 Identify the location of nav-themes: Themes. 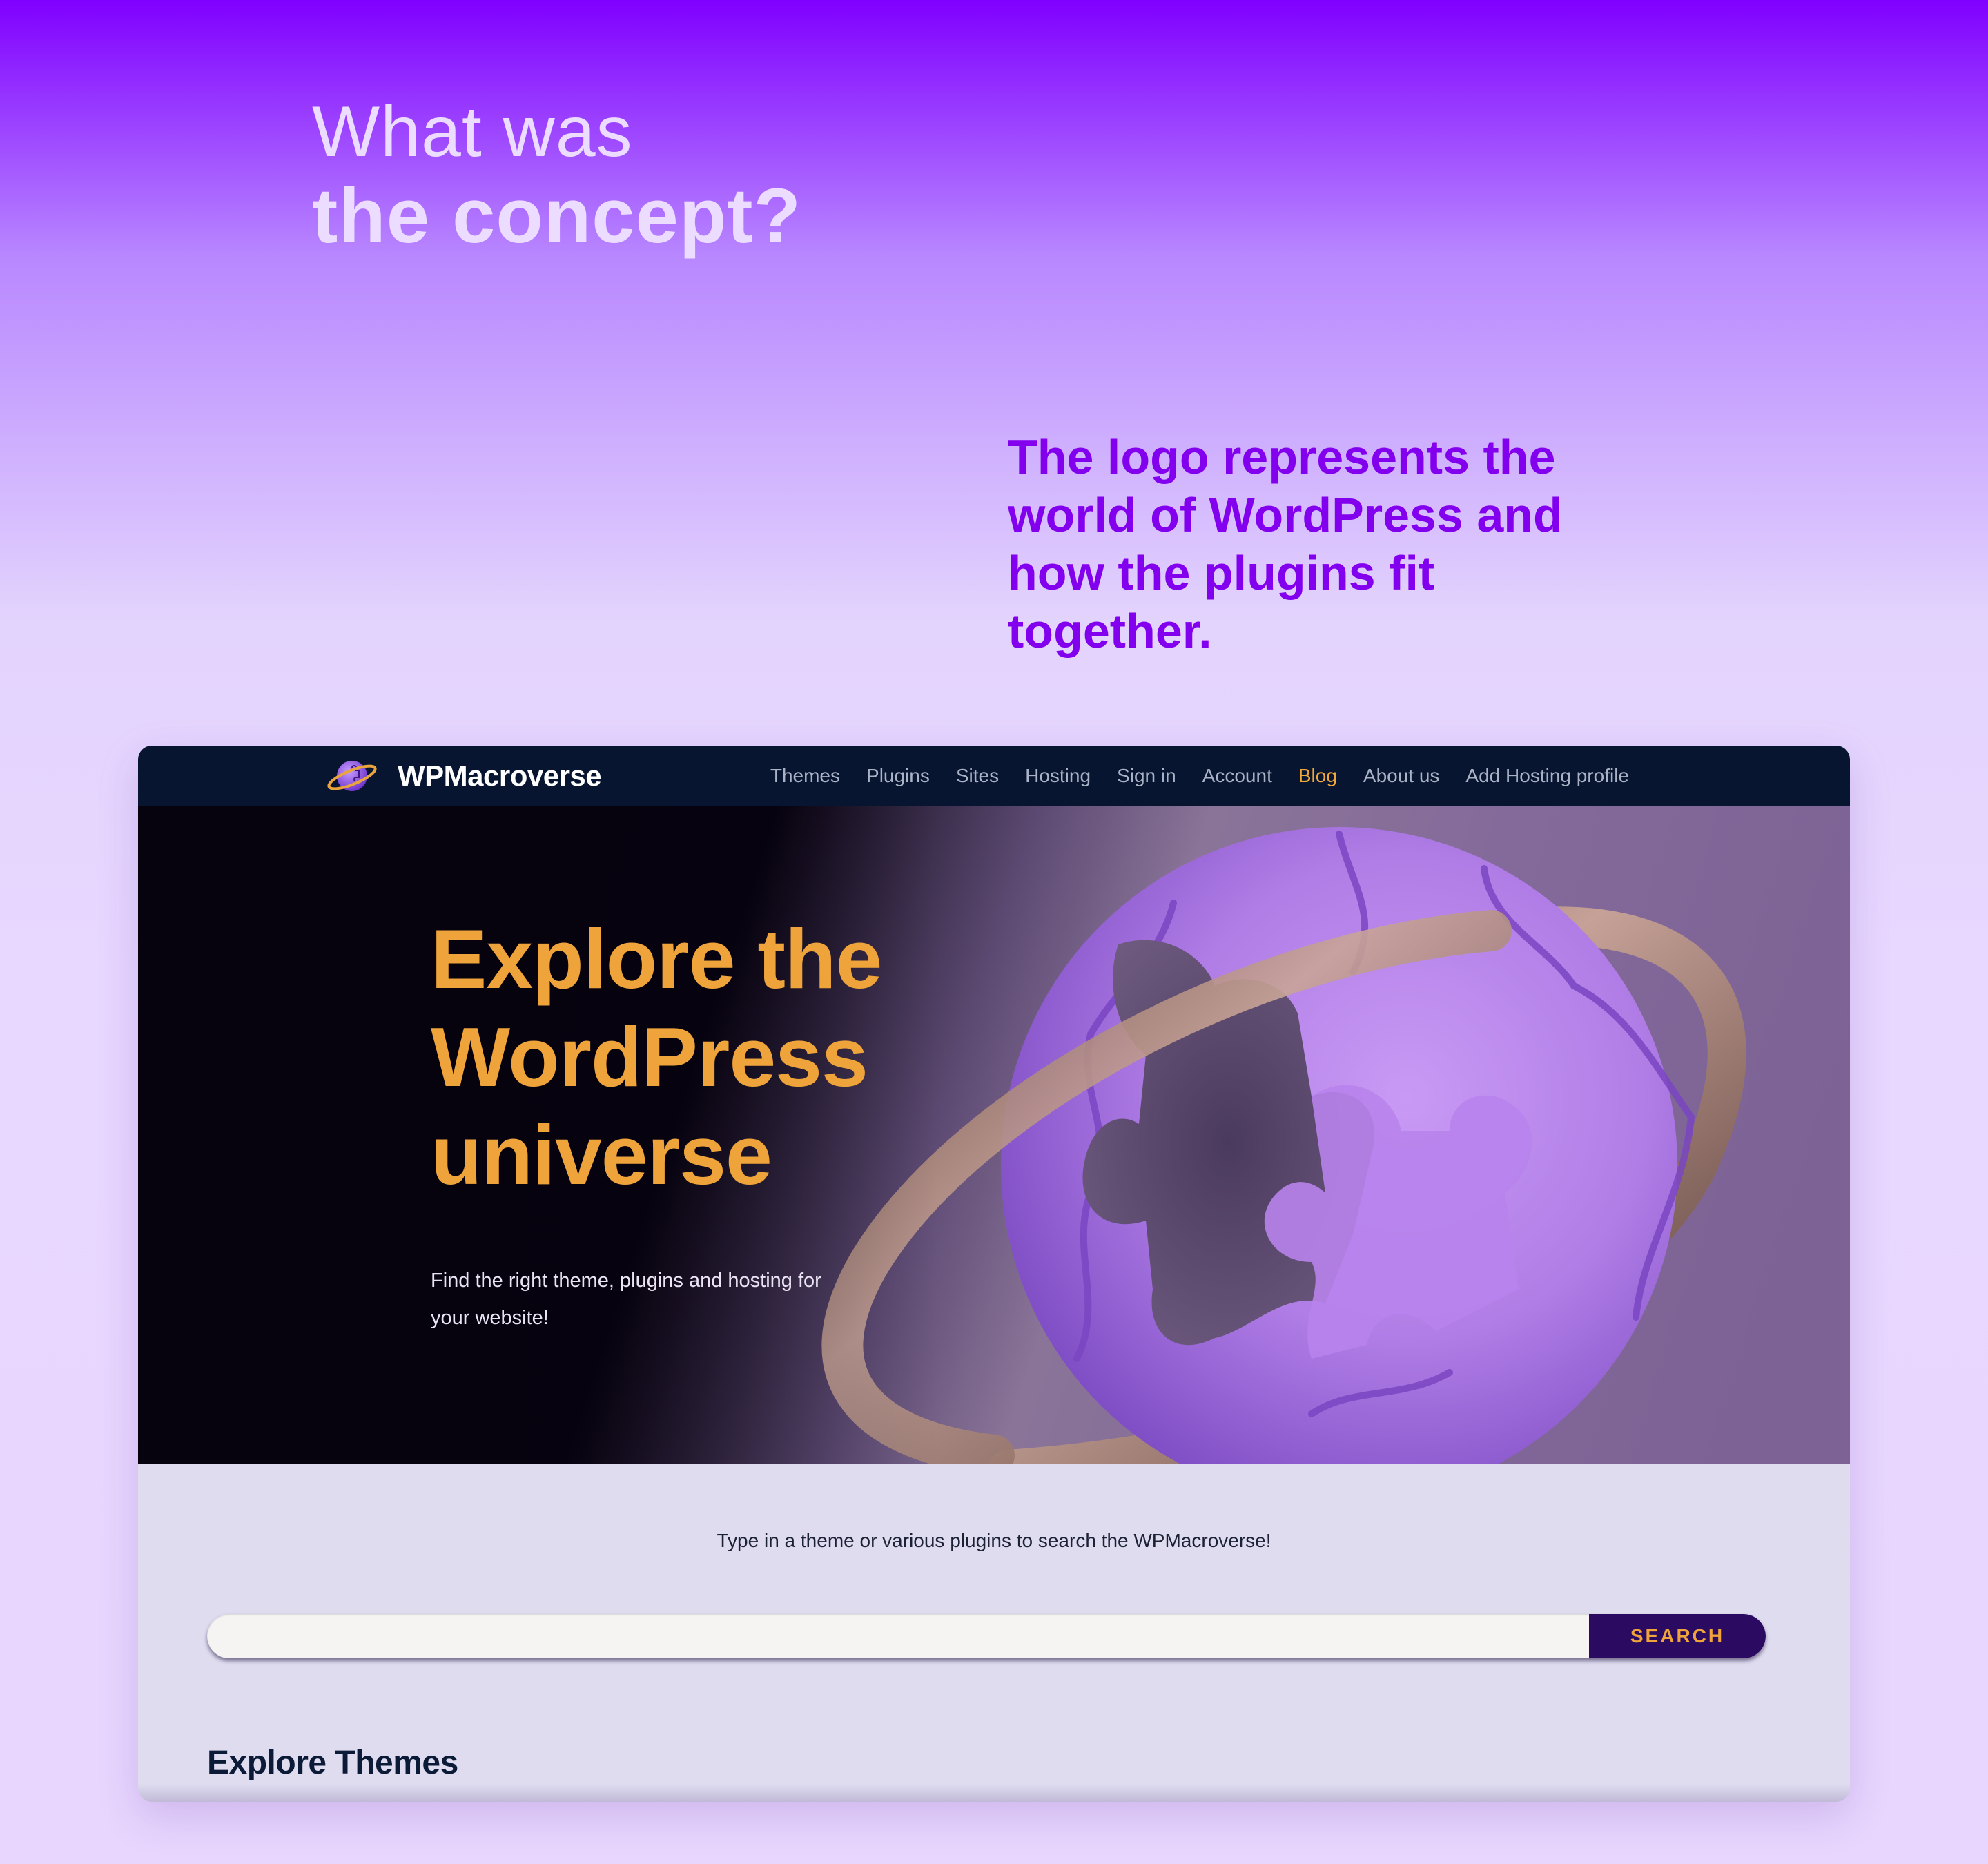
(805, 776).